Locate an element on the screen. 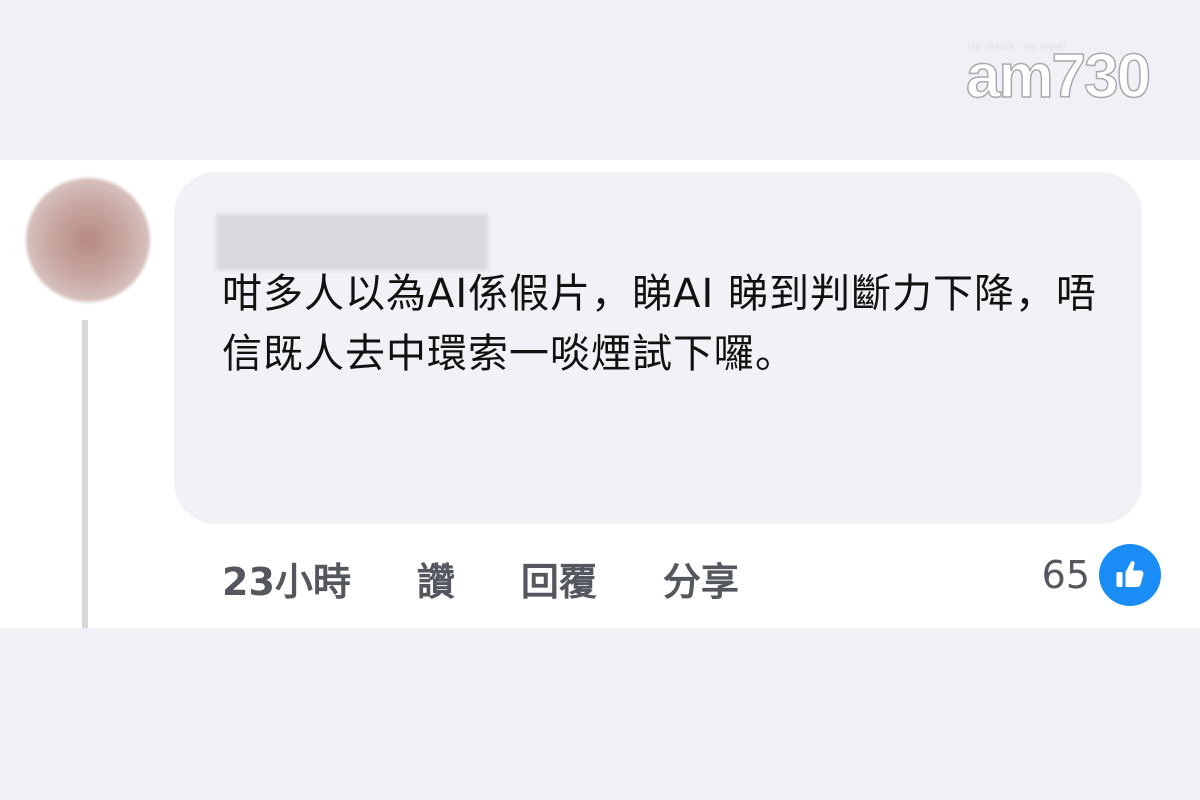  like-button: 讚 is located at coordinates (436, 578).